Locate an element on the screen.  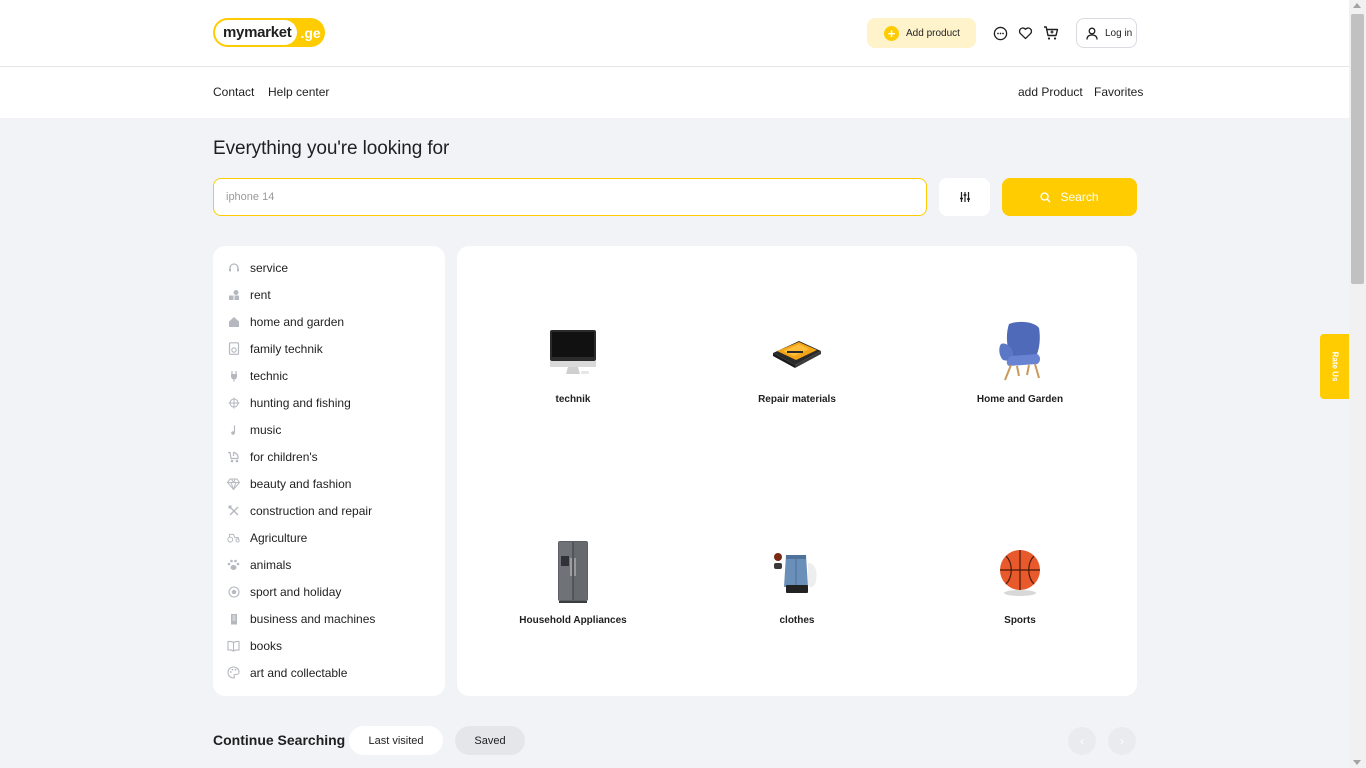
logo-suffix-text: .ge is located at coordinates (310, 32).